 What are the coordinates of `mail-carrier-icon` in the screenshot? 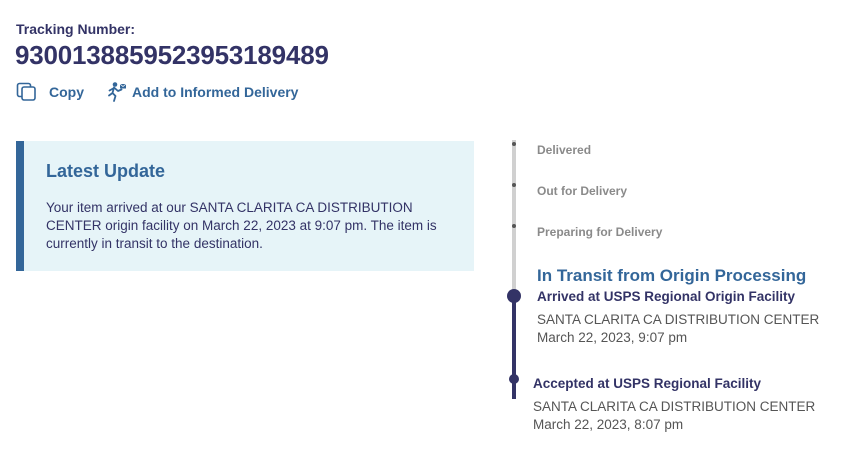 It's located at (117, 92).